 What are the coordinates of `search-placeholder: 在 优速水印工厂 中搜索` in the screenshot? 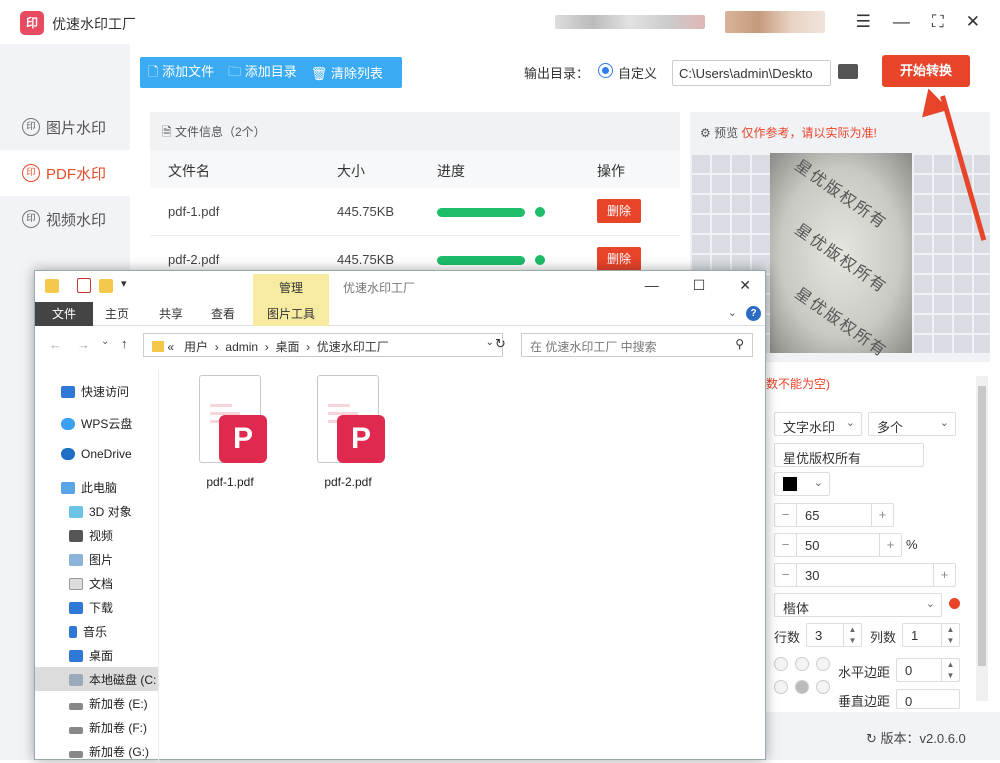 It's located at (593, 347).